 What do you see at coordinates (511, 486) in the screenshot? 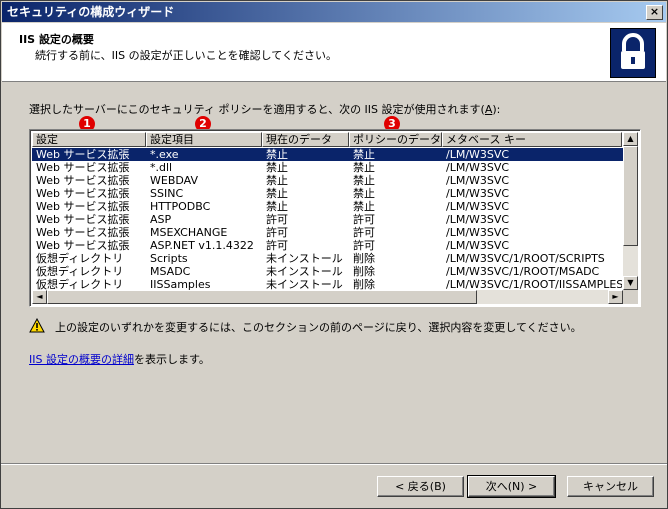
I see `next-button: 次へ(N) >` at bounding box center [511, 486].